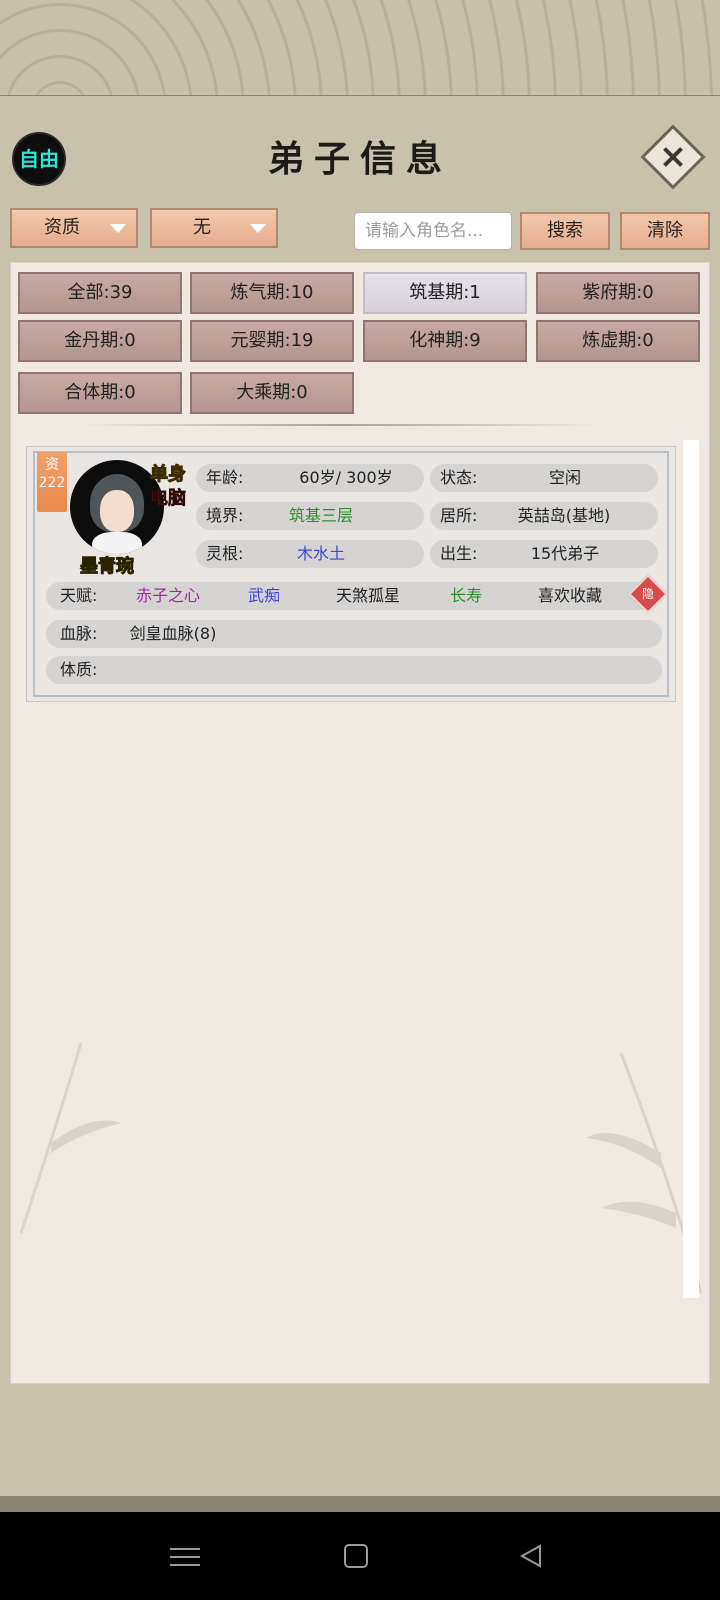  Describe the element at coordinates (360, 1504) in the screenshot. I see `panel-bottom-edge` at that location.